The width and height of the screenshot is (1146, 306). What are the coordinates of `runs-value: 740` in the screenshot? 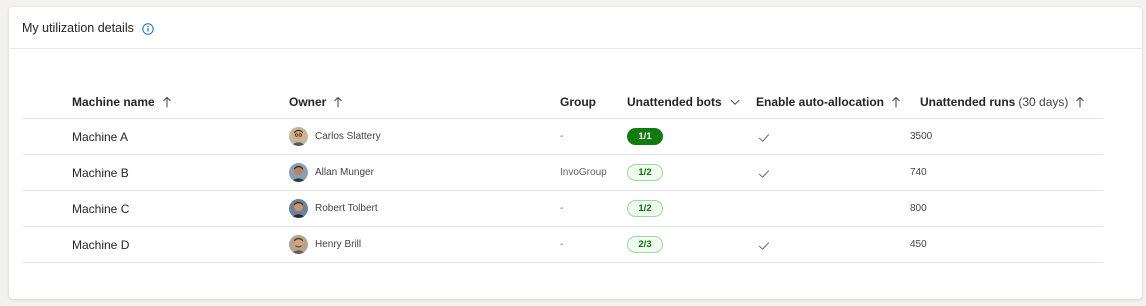 It's located at (918, 172).